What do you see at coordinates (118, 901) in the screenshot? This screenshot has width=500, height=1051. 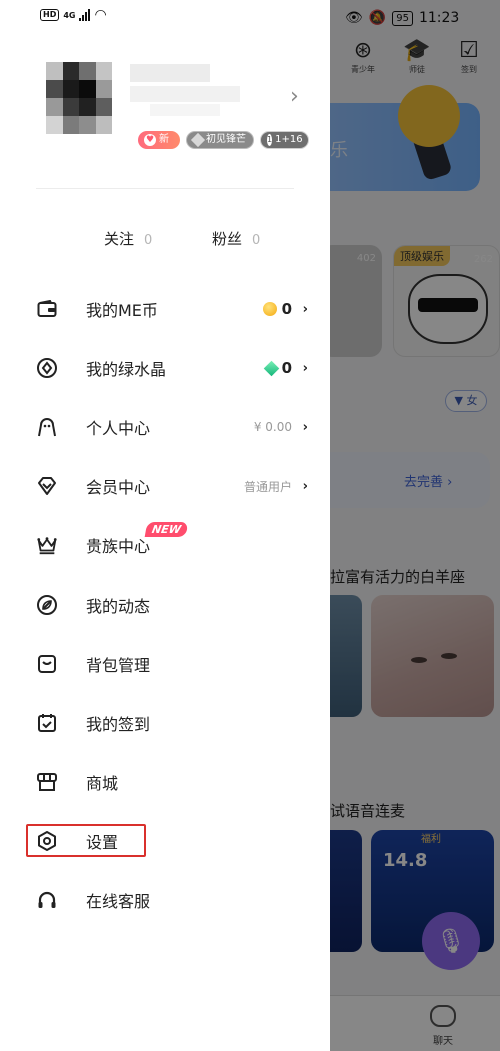 I see `menu-support-label: 在线客服` at bounding box center [118, 901].